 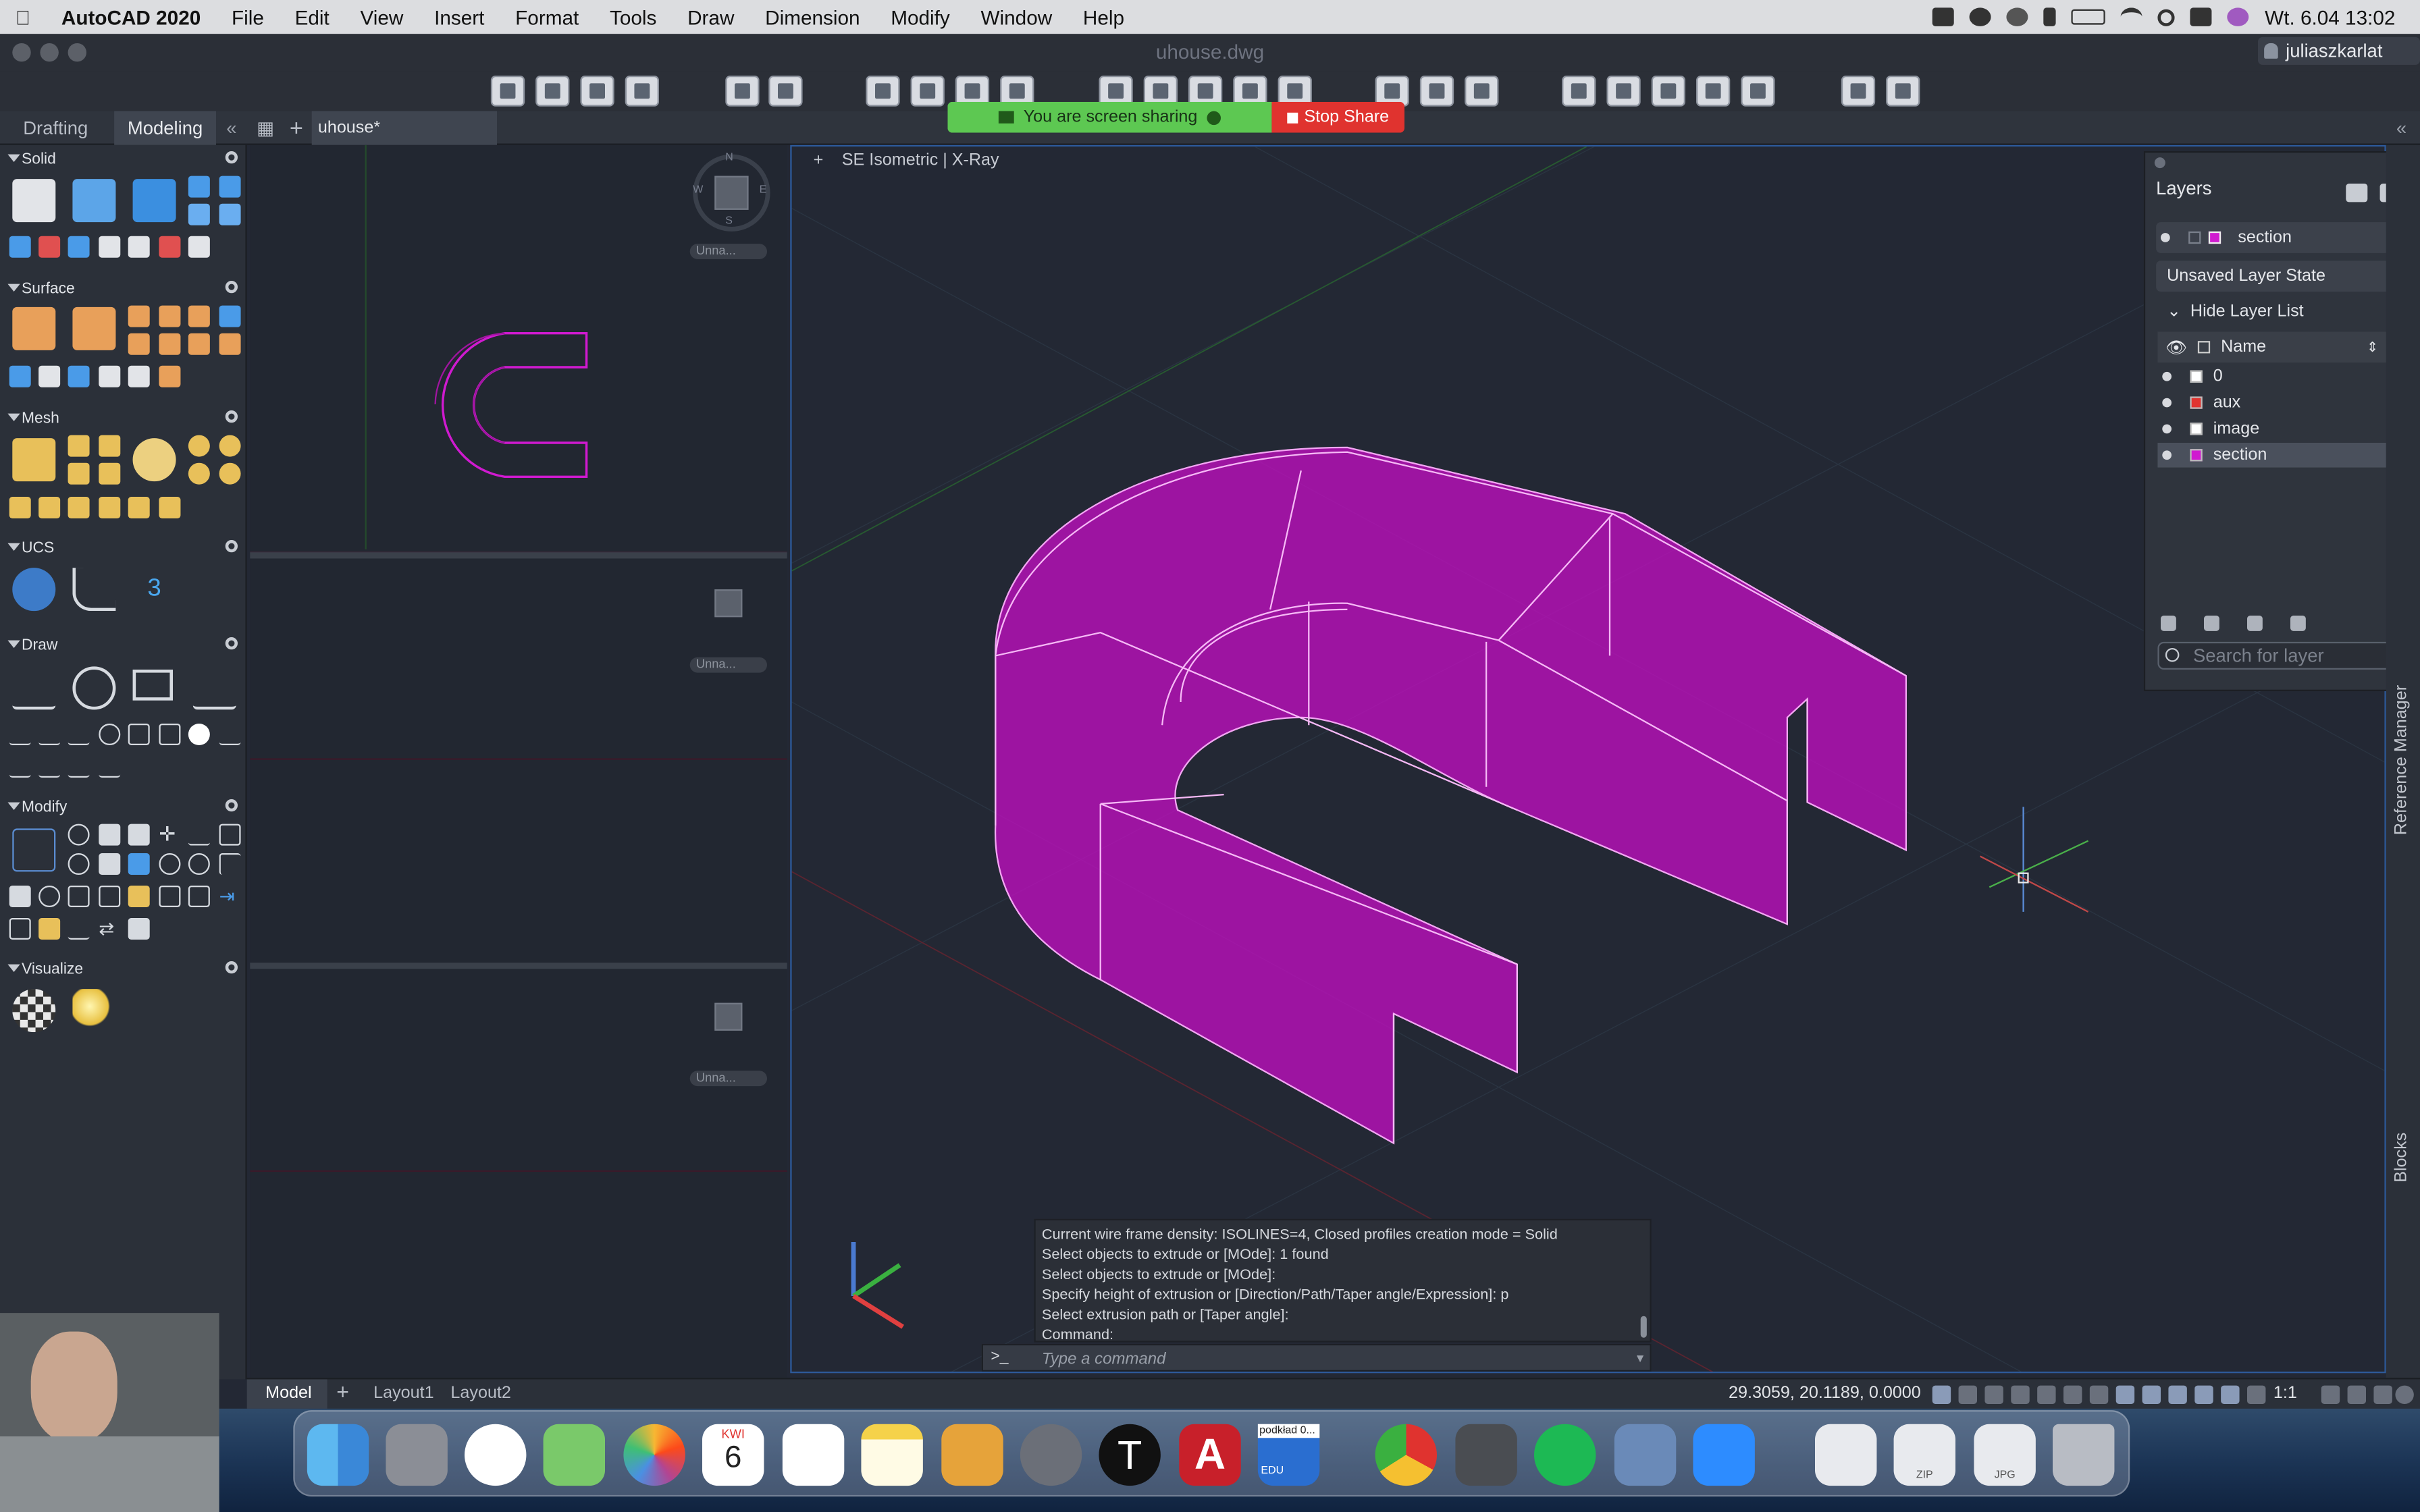 What do you see at coordinates (927, 91) in the screenshot?
I see `batch-plot-icon` at bounding box center [927, 91].